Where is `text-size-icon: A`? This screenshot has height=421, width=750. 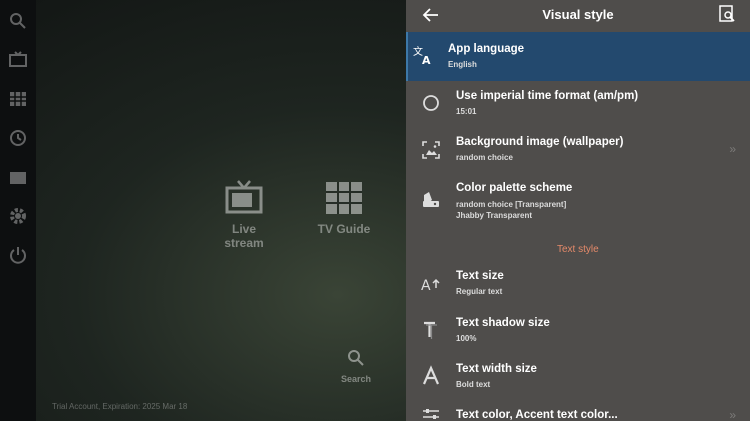
text-size-icon: A is located at coordinates (431, 284).